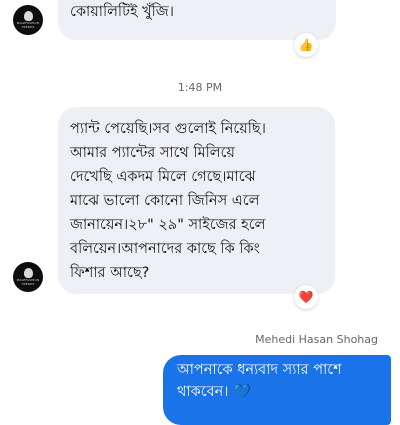 The width and height of the screenshot is (400, 425). Describe the element at coordinates (197, 20) in the screenshot. I see `incoming-message-bubble: কোয়ালিটিই খুঁজি।` at that location.